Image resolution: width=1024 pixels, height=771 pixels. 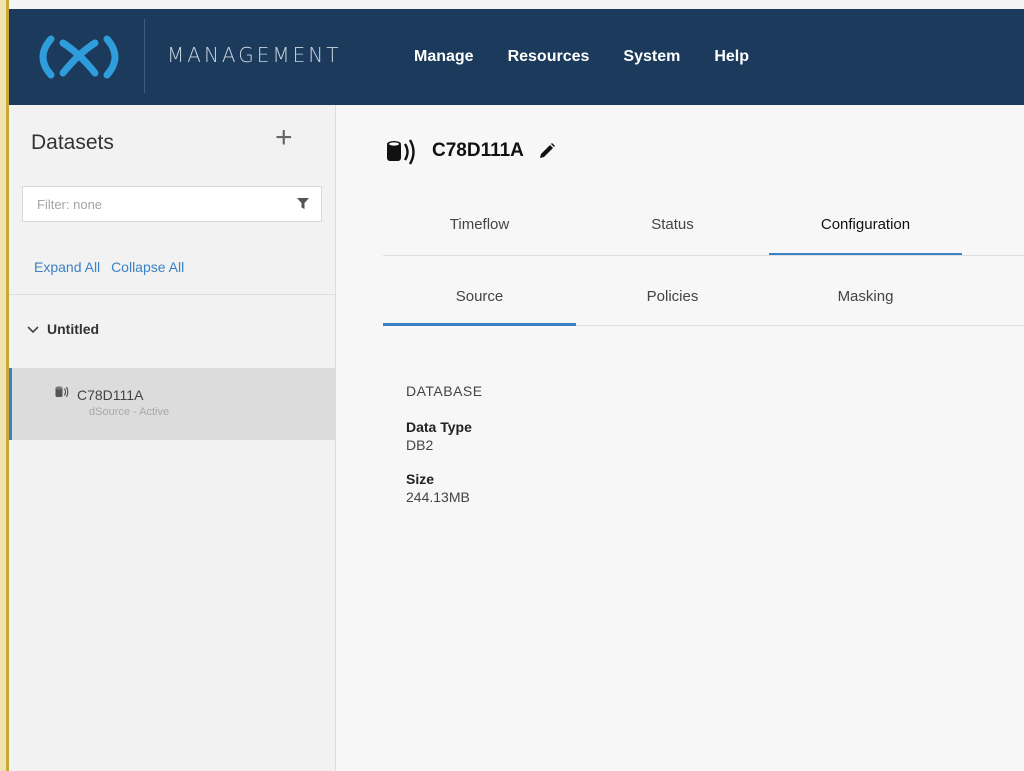 I want to click on size-value: 244.13MB, so click(x=438, y=497).